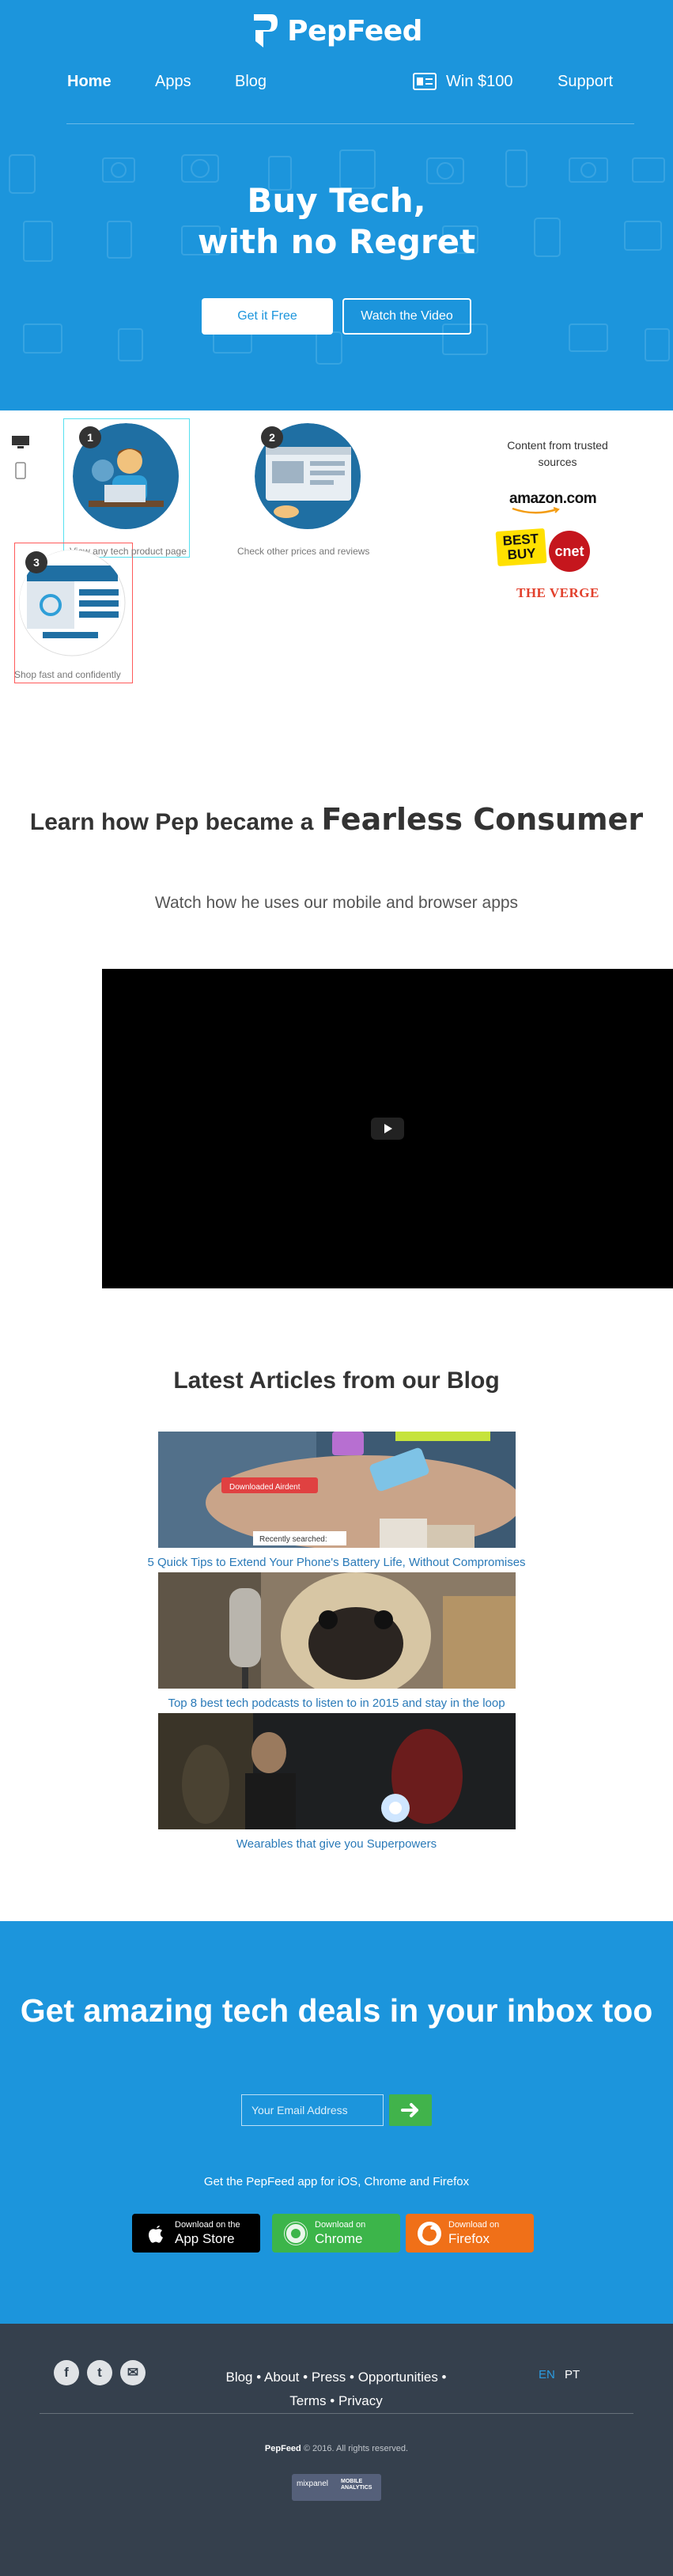 The image size is (673, 2576). Describe the element at coordinates (20, 459) in the screenshot. I see `device-switcher` at that location.